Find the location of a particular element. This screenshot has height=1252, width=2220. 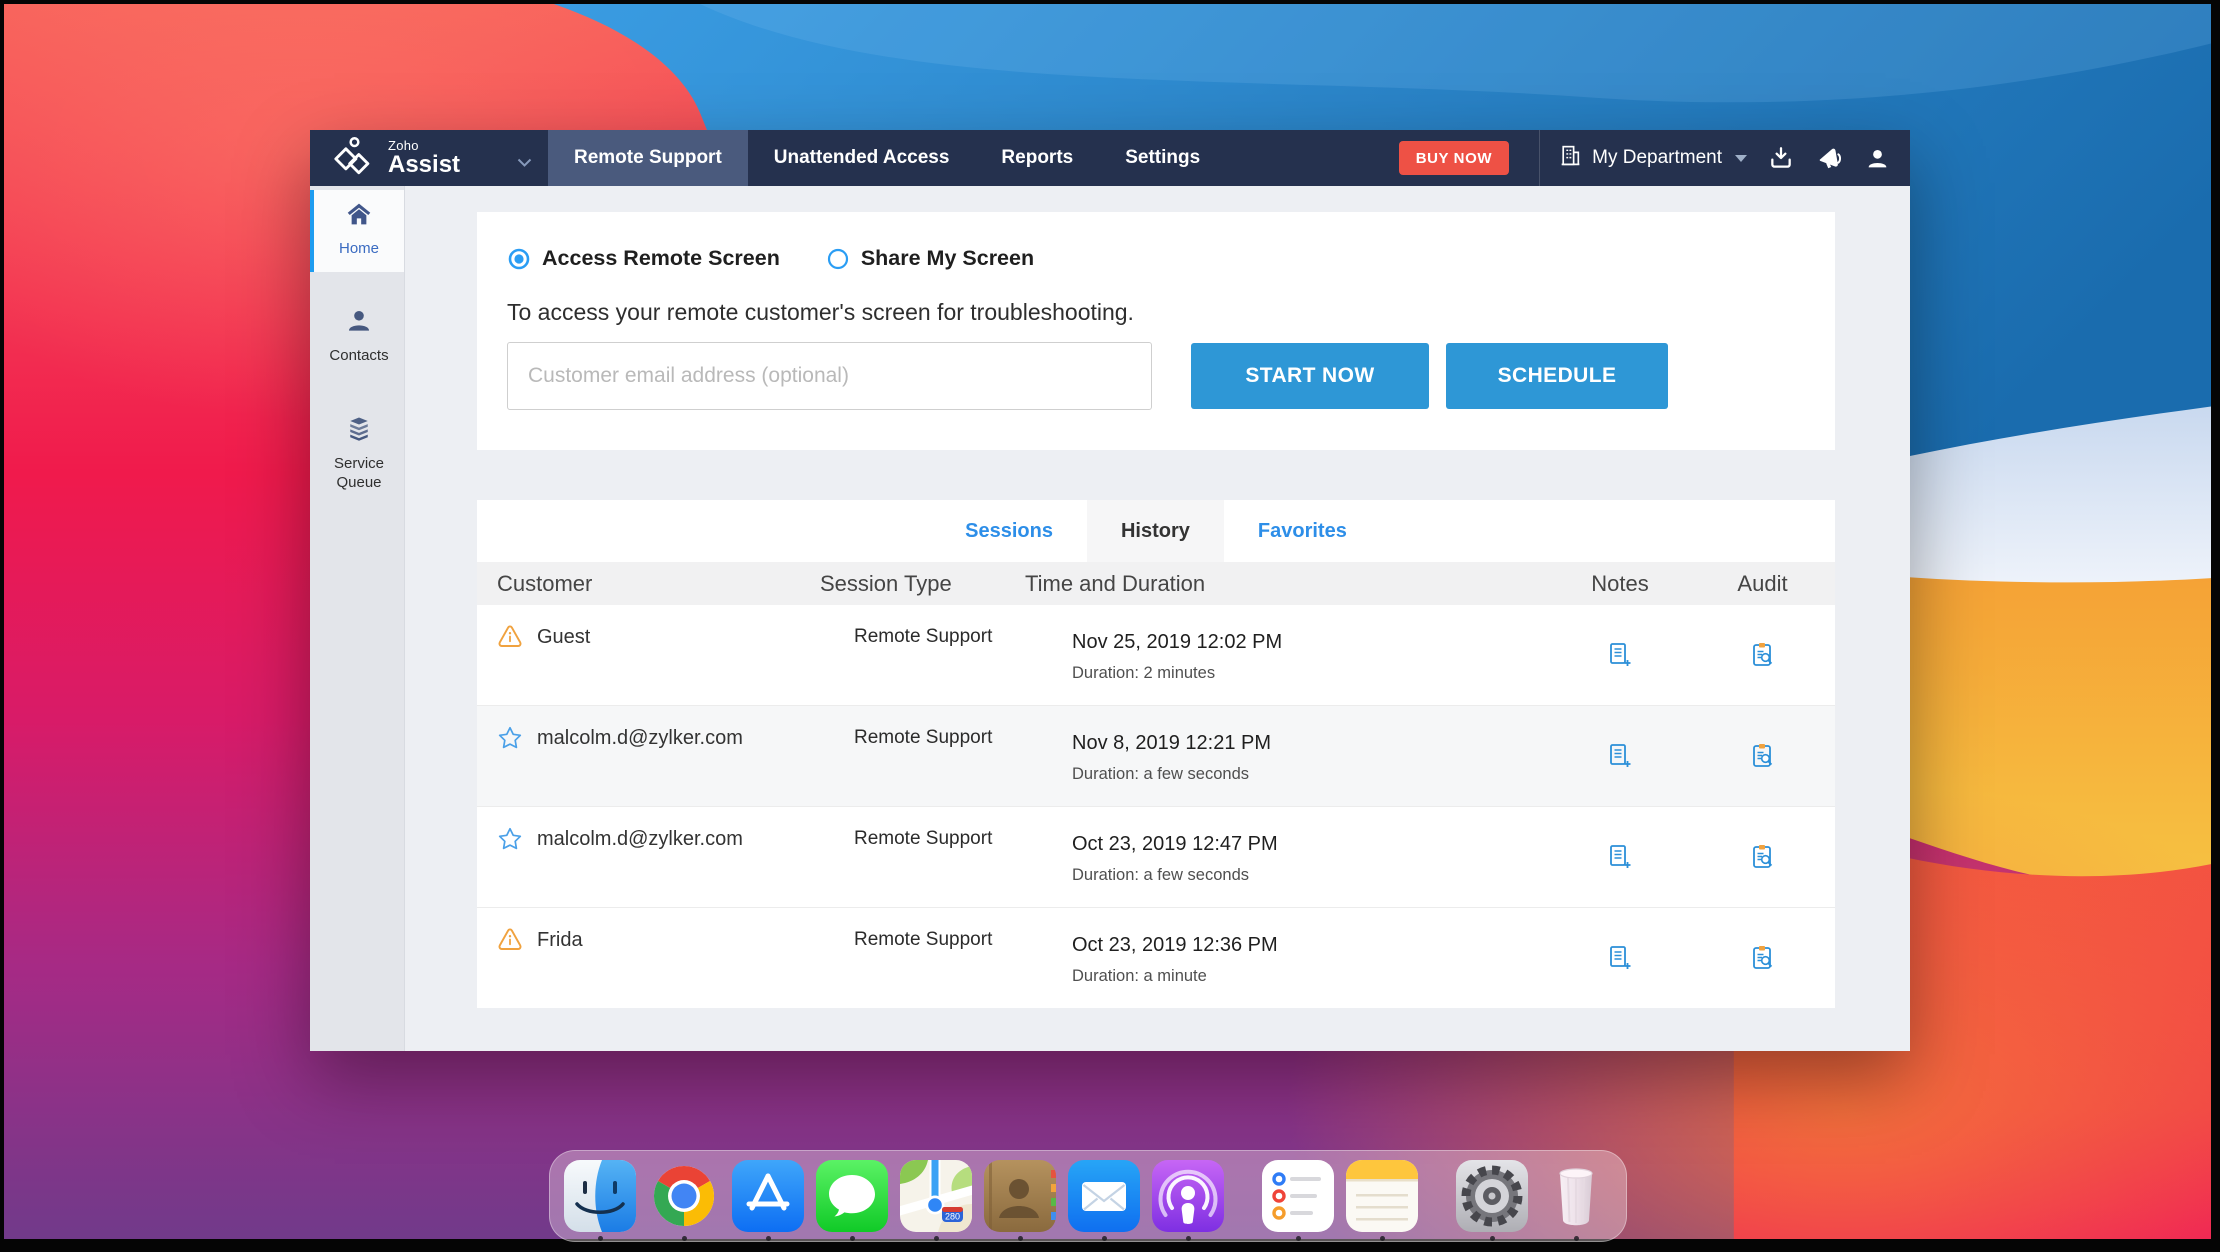

trash-icon is located at coordinates (1576, 1197).